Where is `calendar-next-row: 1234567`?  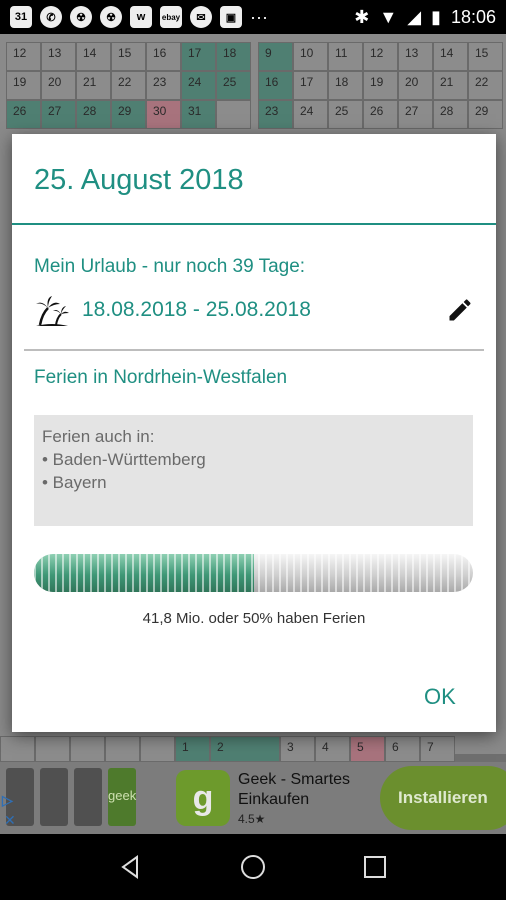 calendar-next-row: 1234567 is located at coordinates (253, 749).